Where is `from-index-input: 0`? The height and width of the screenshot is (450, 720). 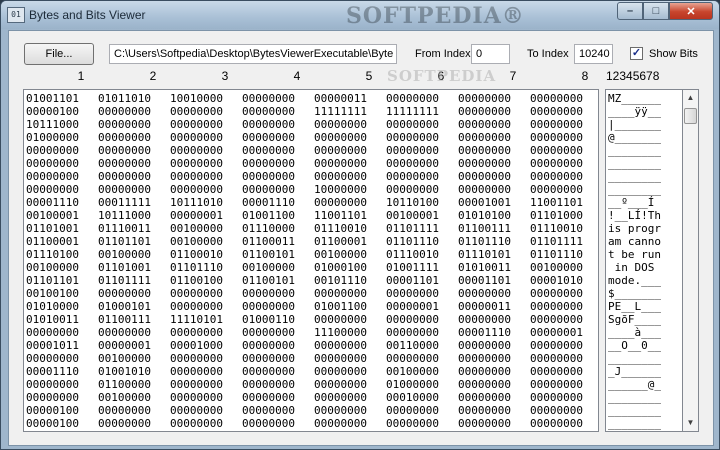 from-index-input: 0 is located at coordinates (490, 54).